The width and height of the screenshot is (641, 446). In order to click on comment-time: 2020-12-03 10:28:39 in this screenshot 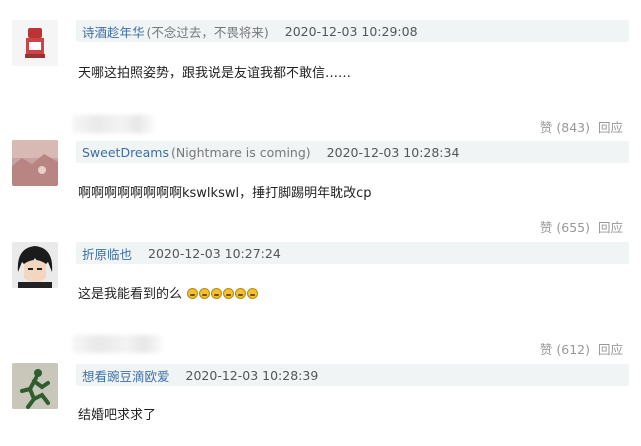, I will do `click(252, 375)`.